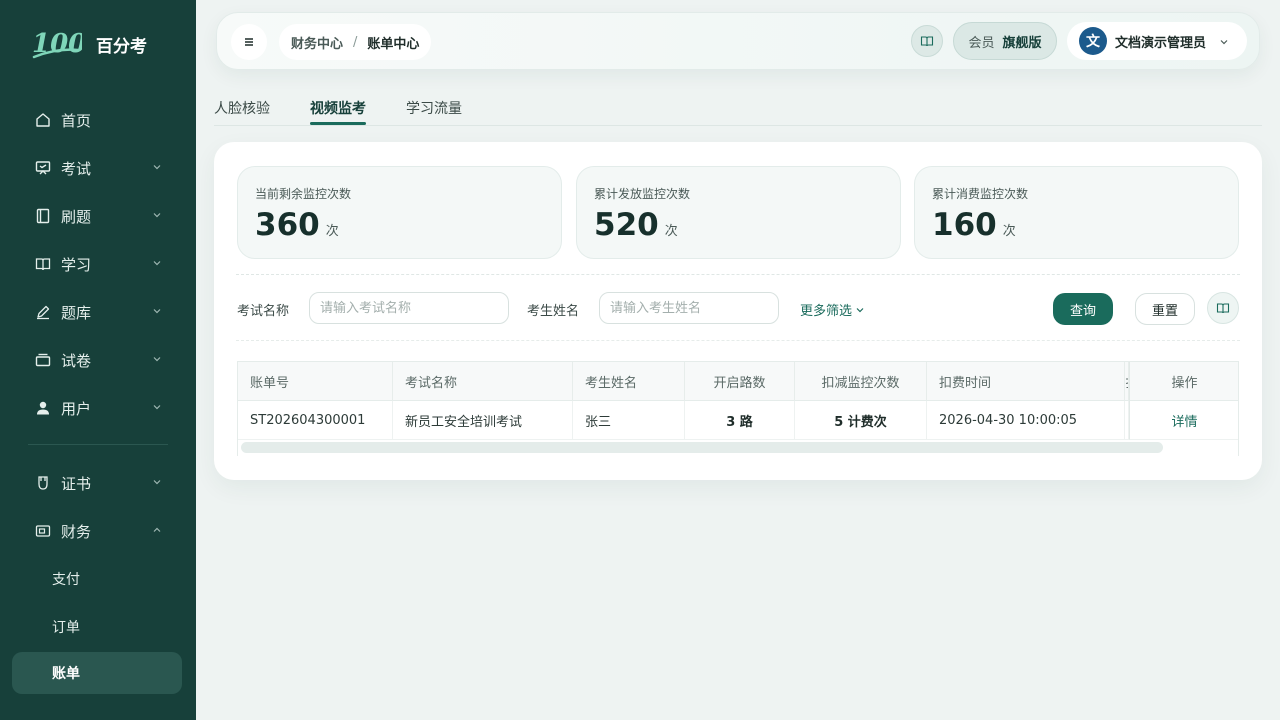  What do you see at coordinates (338, 123) in the screenshot?
I see `active-tab-indicator` at bounding box center [338, 123].